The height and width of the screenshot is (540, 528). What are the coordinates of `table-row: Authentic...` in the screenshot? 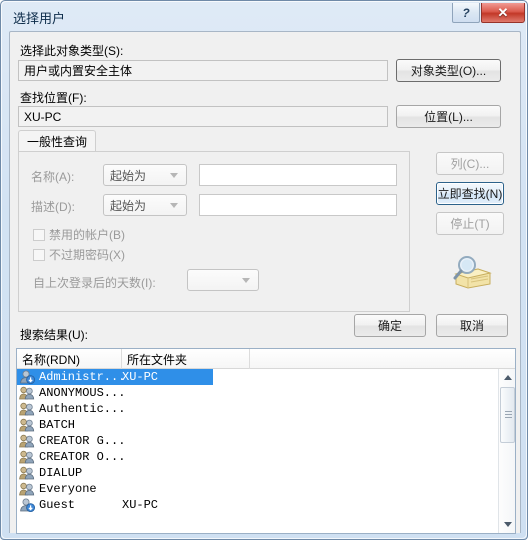 It's located at (266, 409).